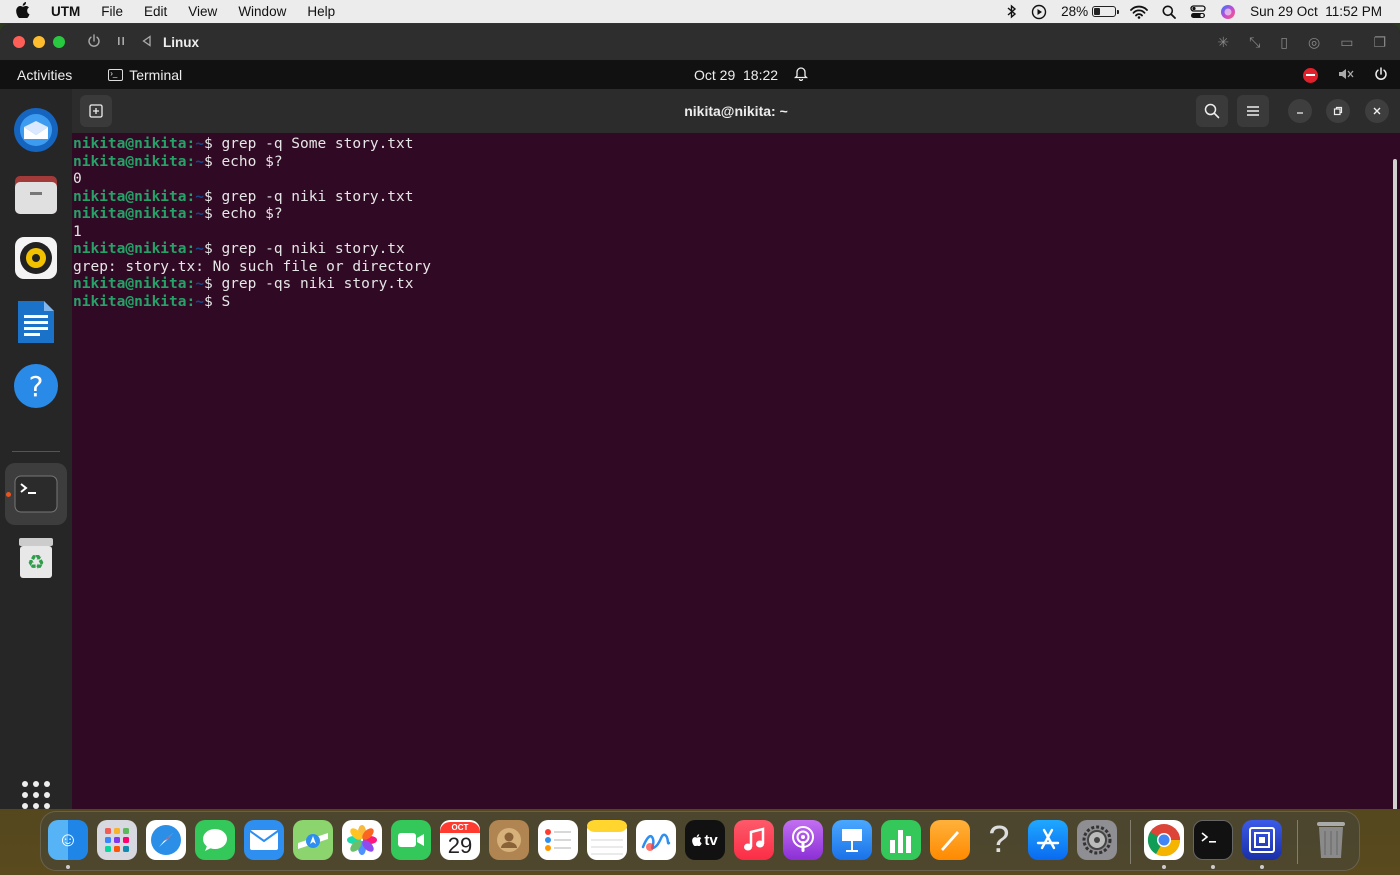 The height and width of the screenshot is (875, 1400). Describe the element at coordinates (36, 130) in the screenshot. I see `thunderbird-icon` at that location.